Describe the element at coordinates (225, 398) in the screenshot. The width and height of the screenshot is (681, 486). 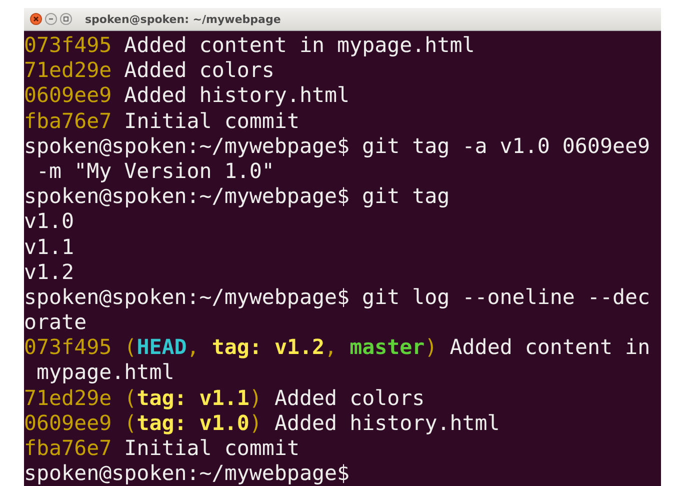
I see `terminal-line: 71ed29e (tag: v1.1) Added colors` at that location.